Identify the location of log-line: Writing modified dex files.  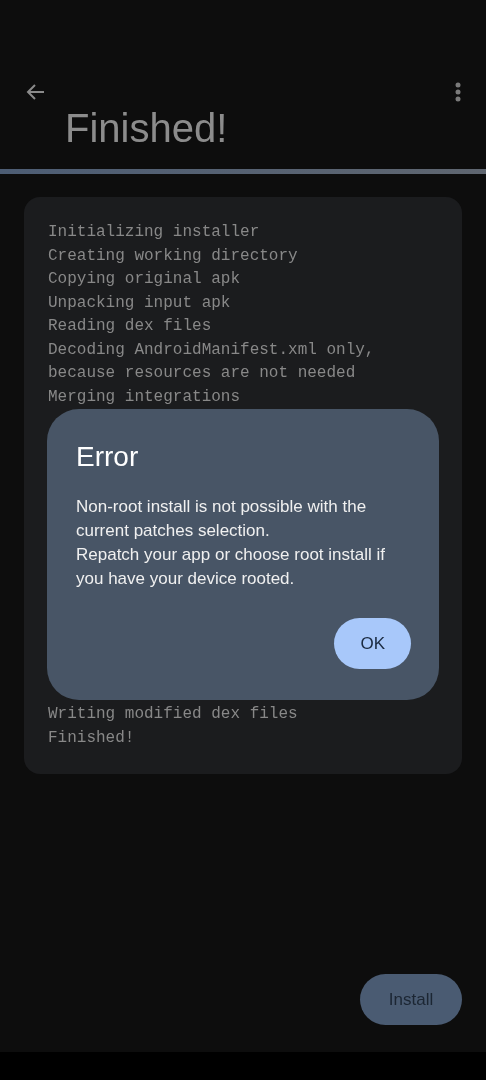
(173, 714).